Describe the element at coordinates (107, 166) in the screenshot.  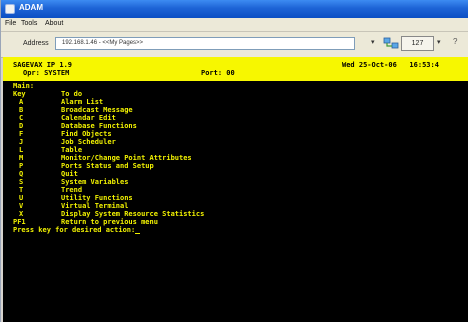
I see `menu-option-label: Ports Status and Setup` at that location.